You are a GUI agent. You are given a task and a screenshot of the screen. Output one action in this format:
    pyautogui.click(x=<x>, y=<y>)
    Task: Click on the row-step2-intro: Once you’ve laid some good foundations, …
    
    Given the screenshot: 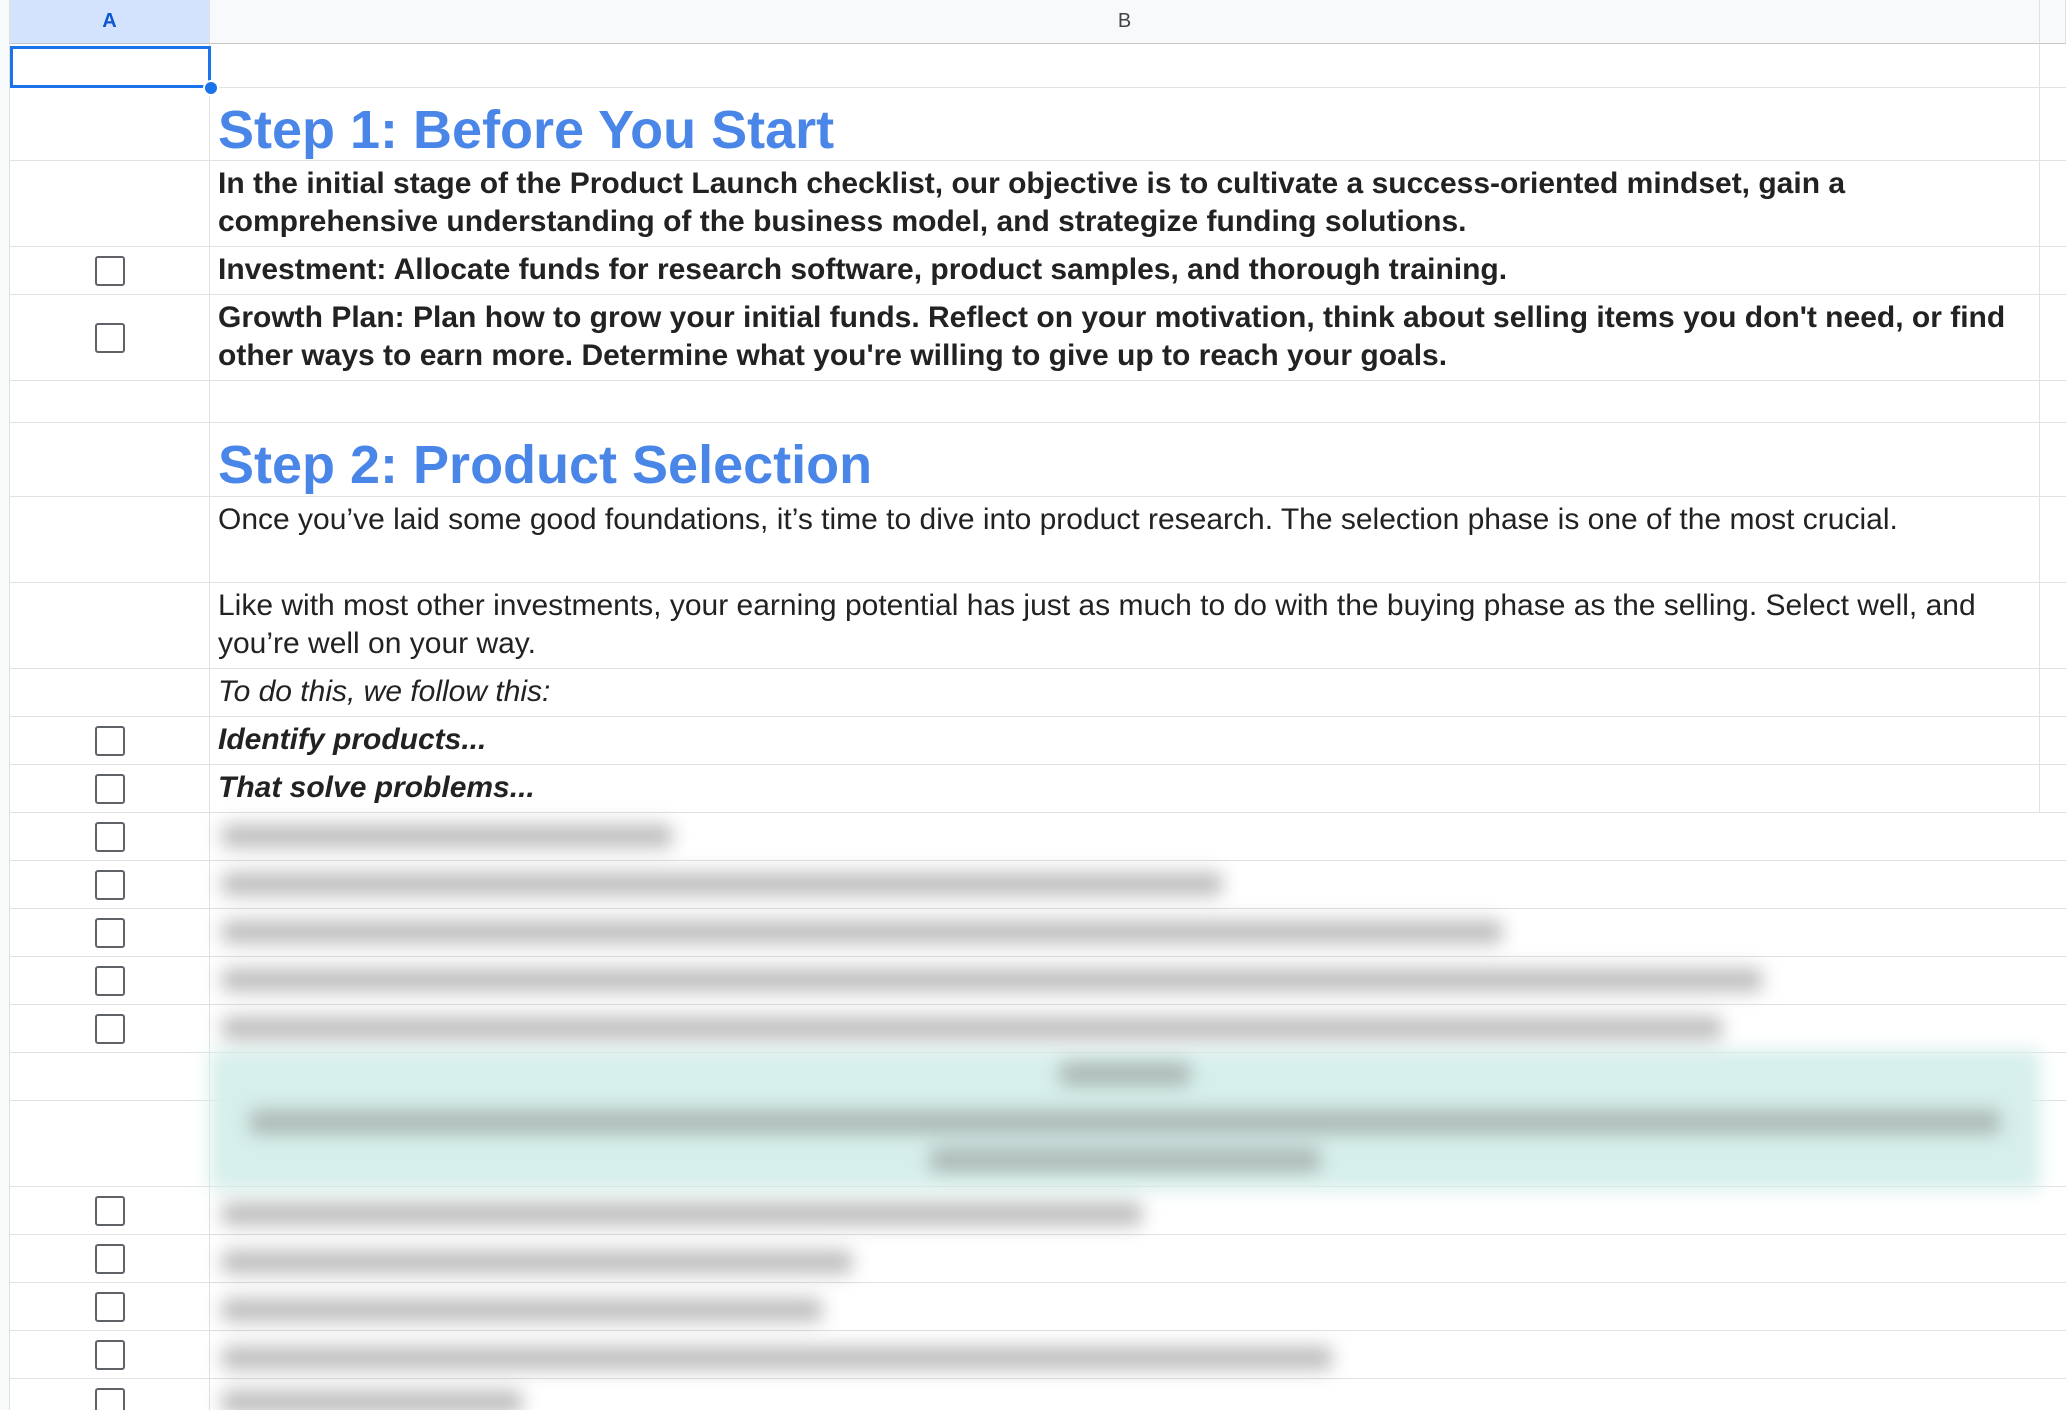 What is the action you would take?
    pyautogui.click(x=1038, y=540)
    